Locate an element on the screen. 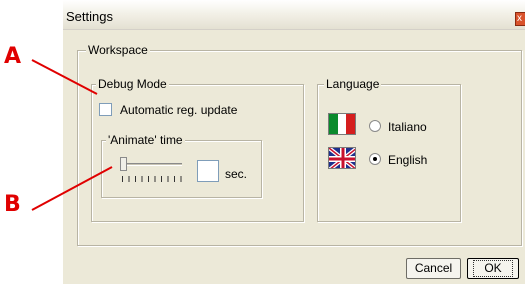 The width and height of the screenshot is (525, 284). seconds-unit-label: sec. is located at coordinates (236, 174).